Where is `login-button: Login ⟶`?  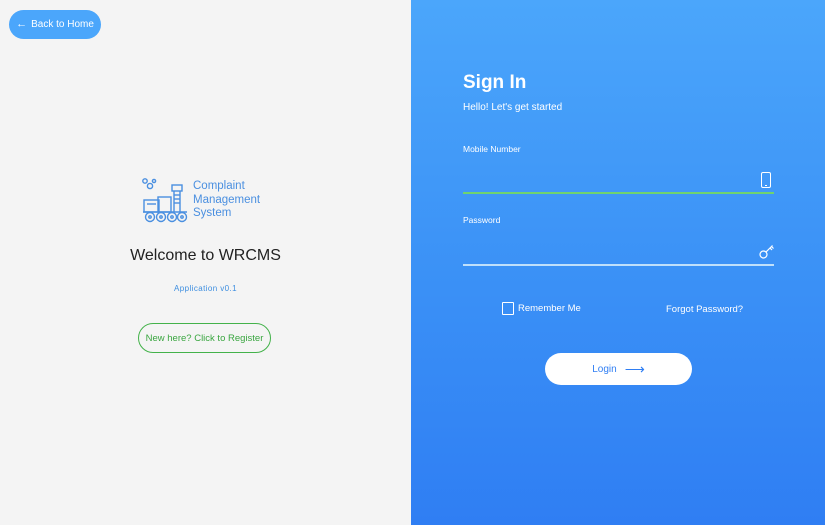
login-button: Login ⟶ is located at coordinates (618, 369).